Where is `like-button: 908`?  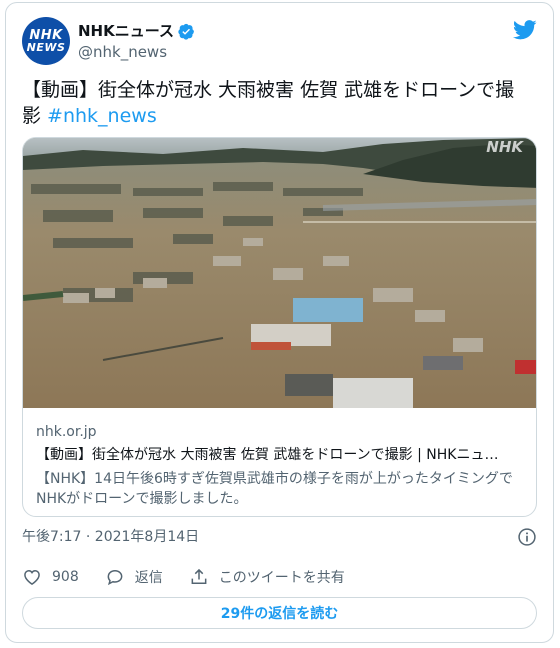
like-button: 908 is located at coordinates (50, 577).